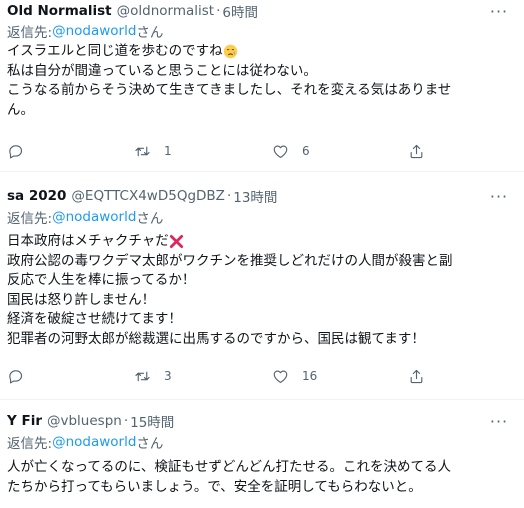  Describe the element at coordinates (291, 151) in the screenshot. I see `like-button: 6` at that location.